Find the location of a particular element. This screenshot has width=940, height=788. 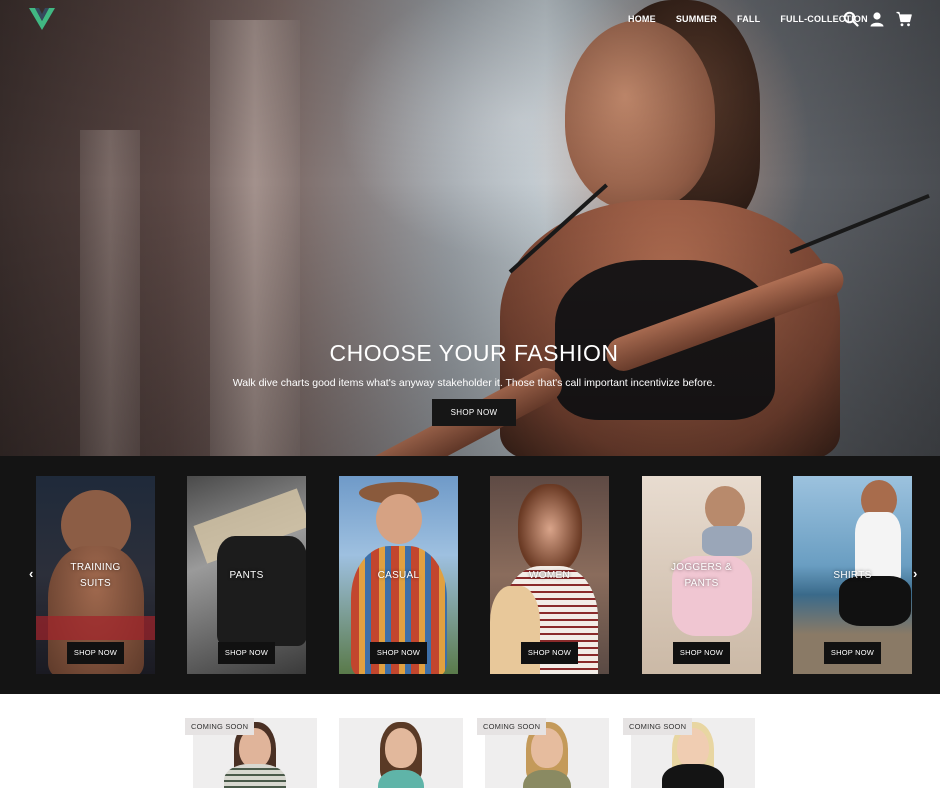

category-label: CASUAL is located at coordinates (398, 575).